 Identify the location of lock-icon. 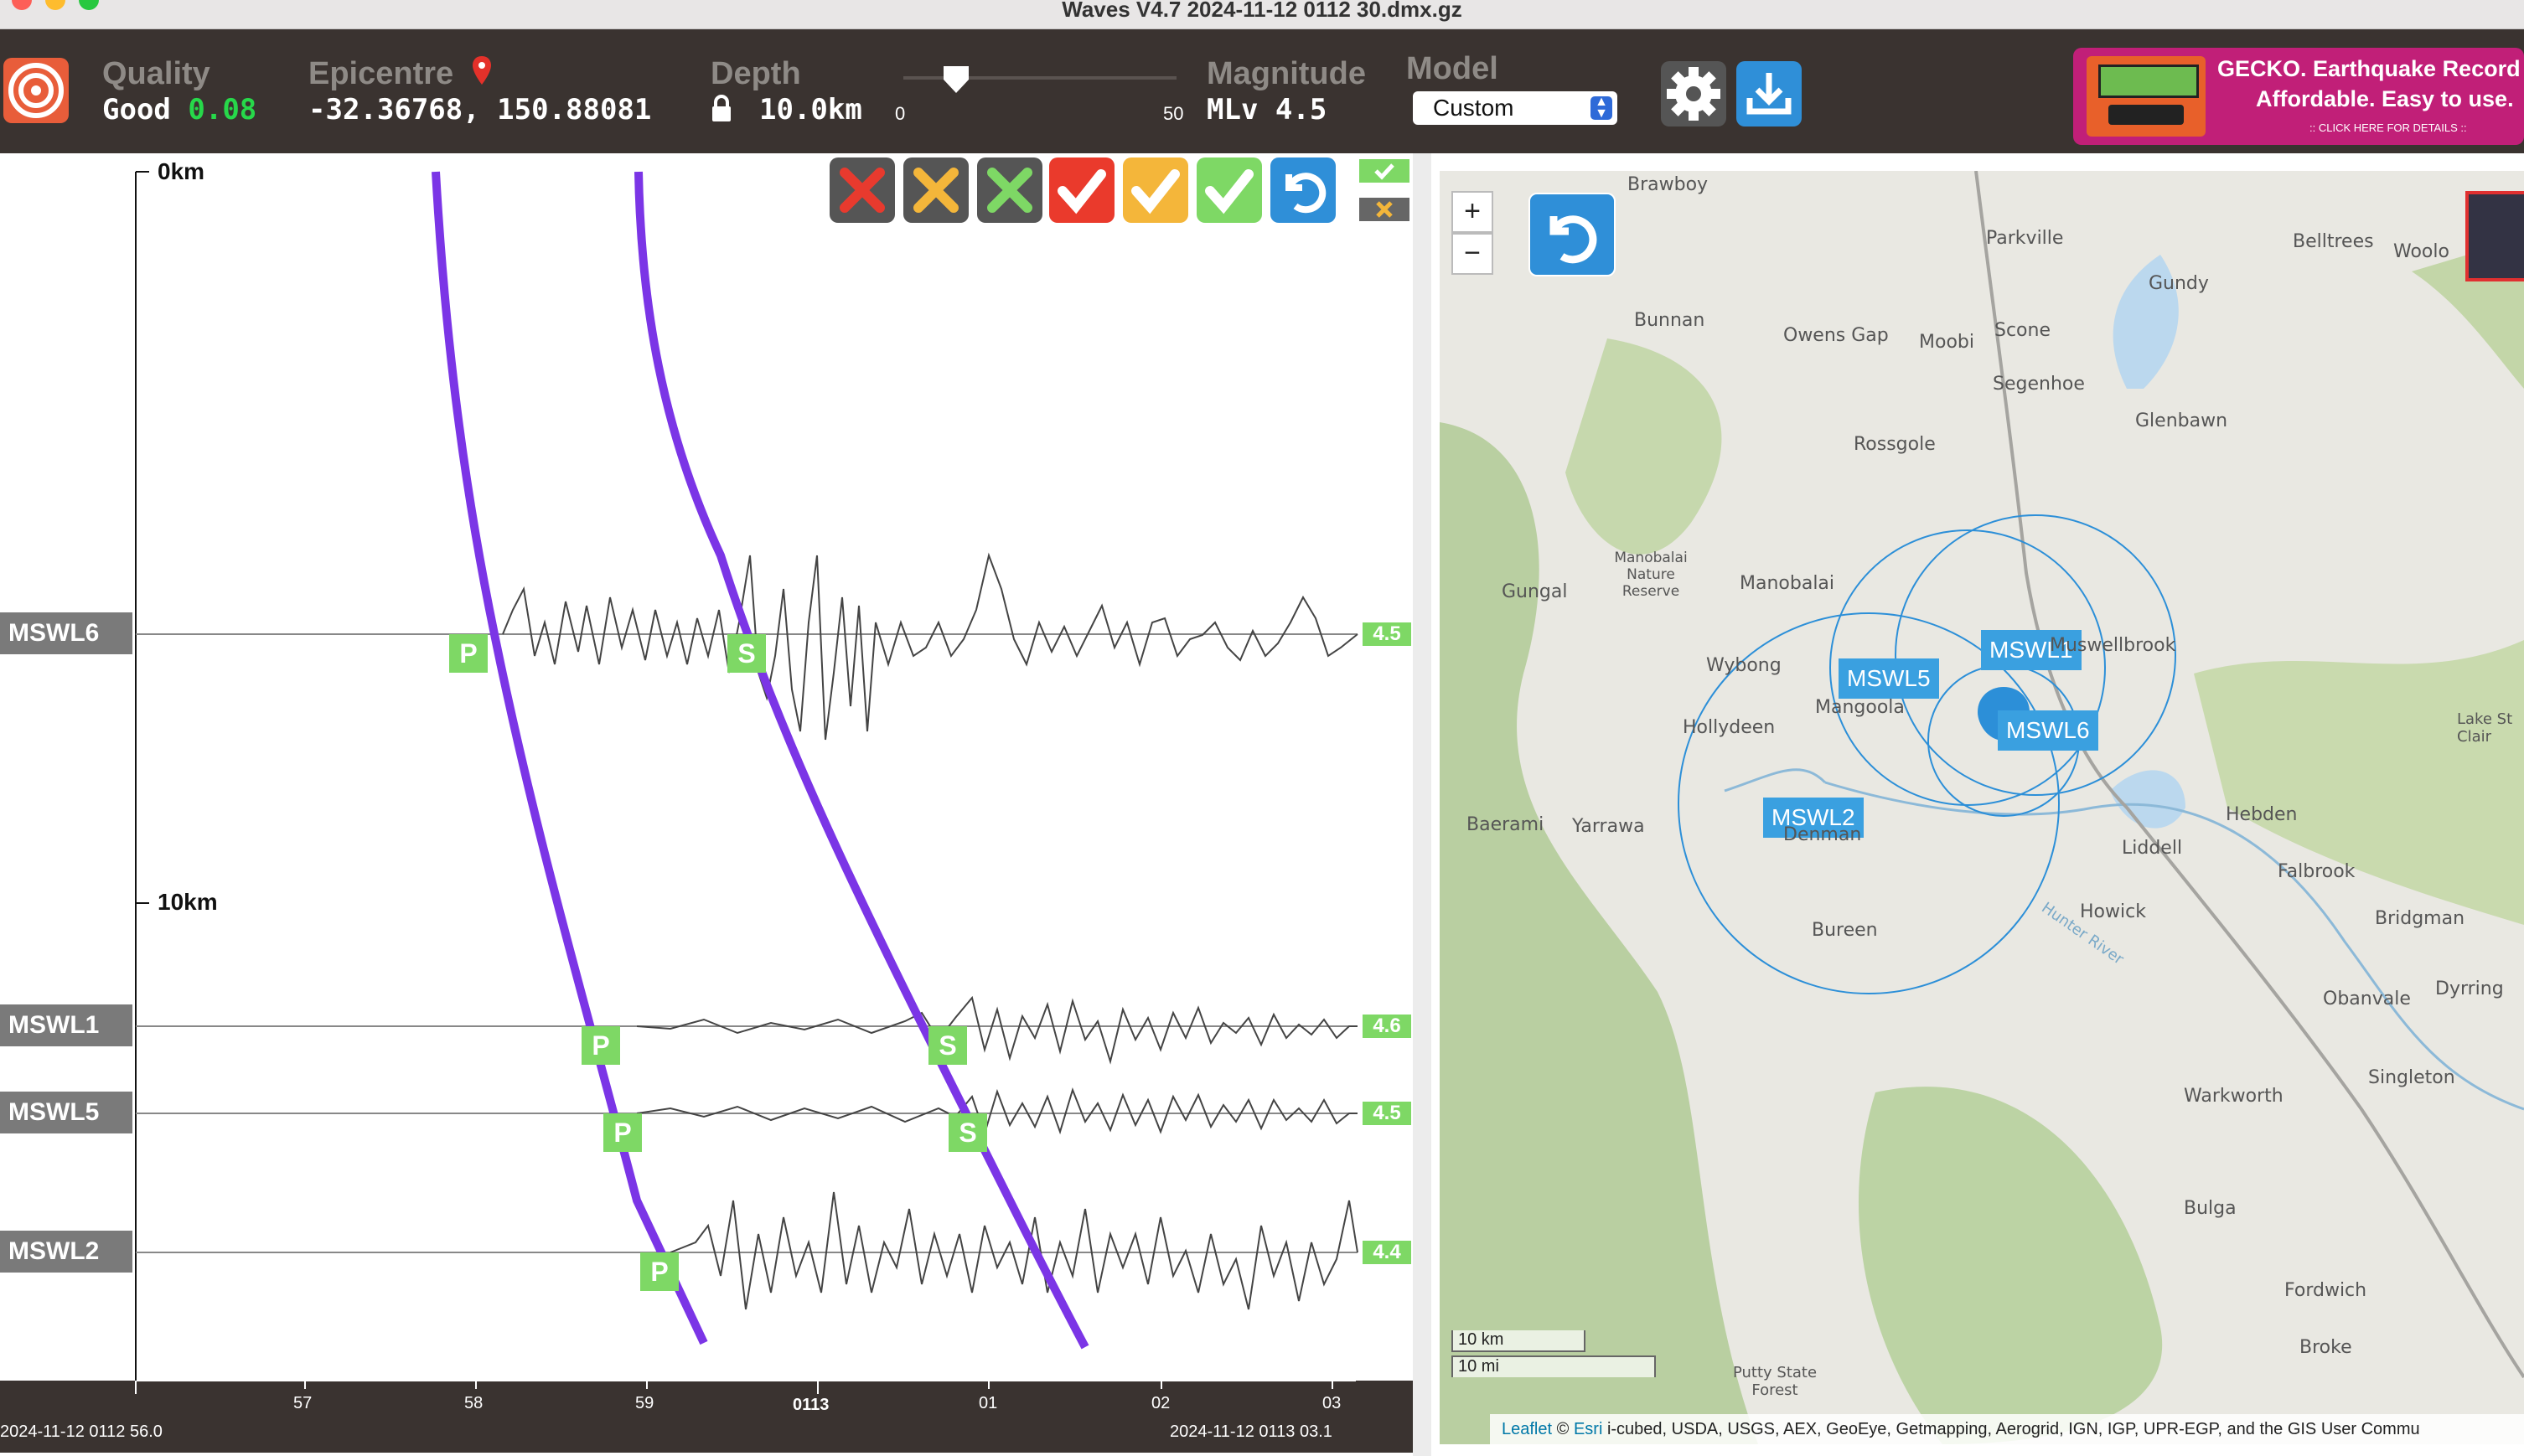
(722, 109).